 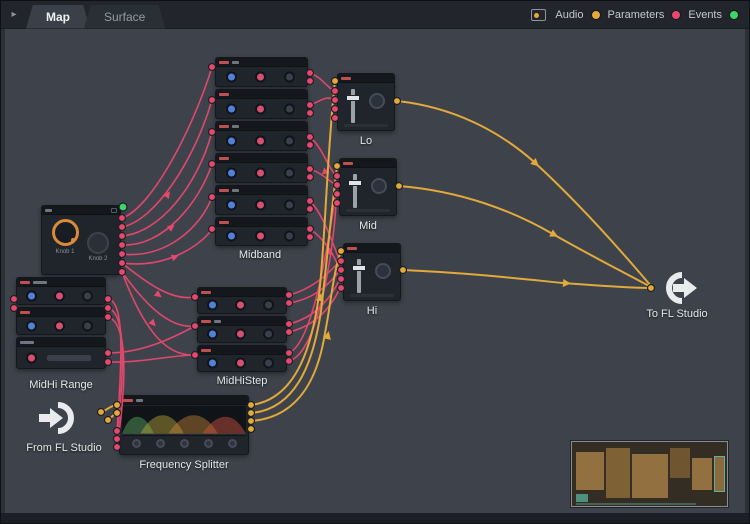 I want to click on to-fl-studio-node, so click(x=677, y=288).